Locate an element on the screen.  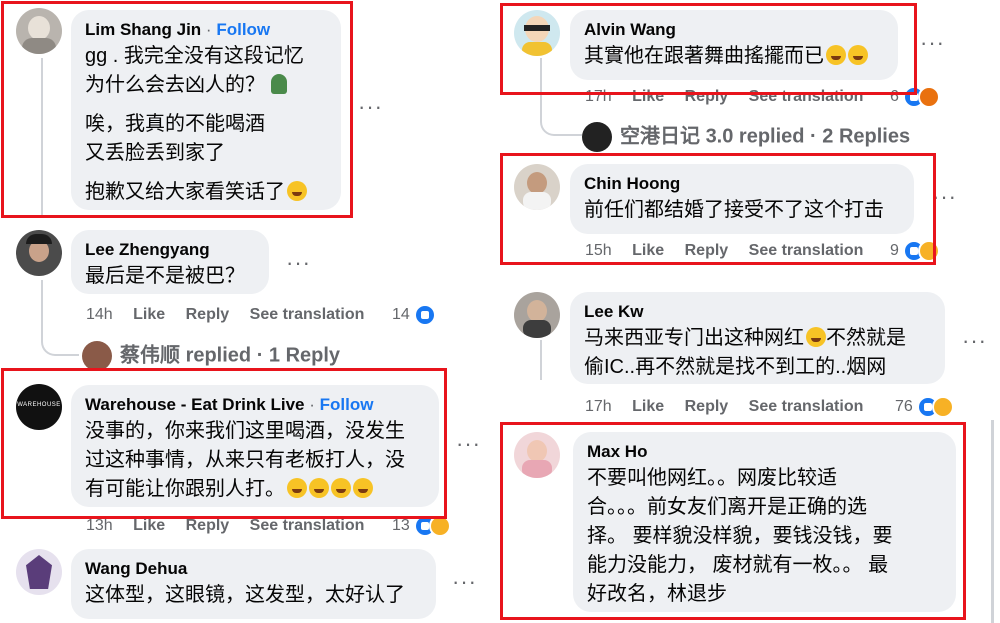
comment-line: 偷IC..再不然就是找不到工的..烟网 is located at coordinates (735, 367).